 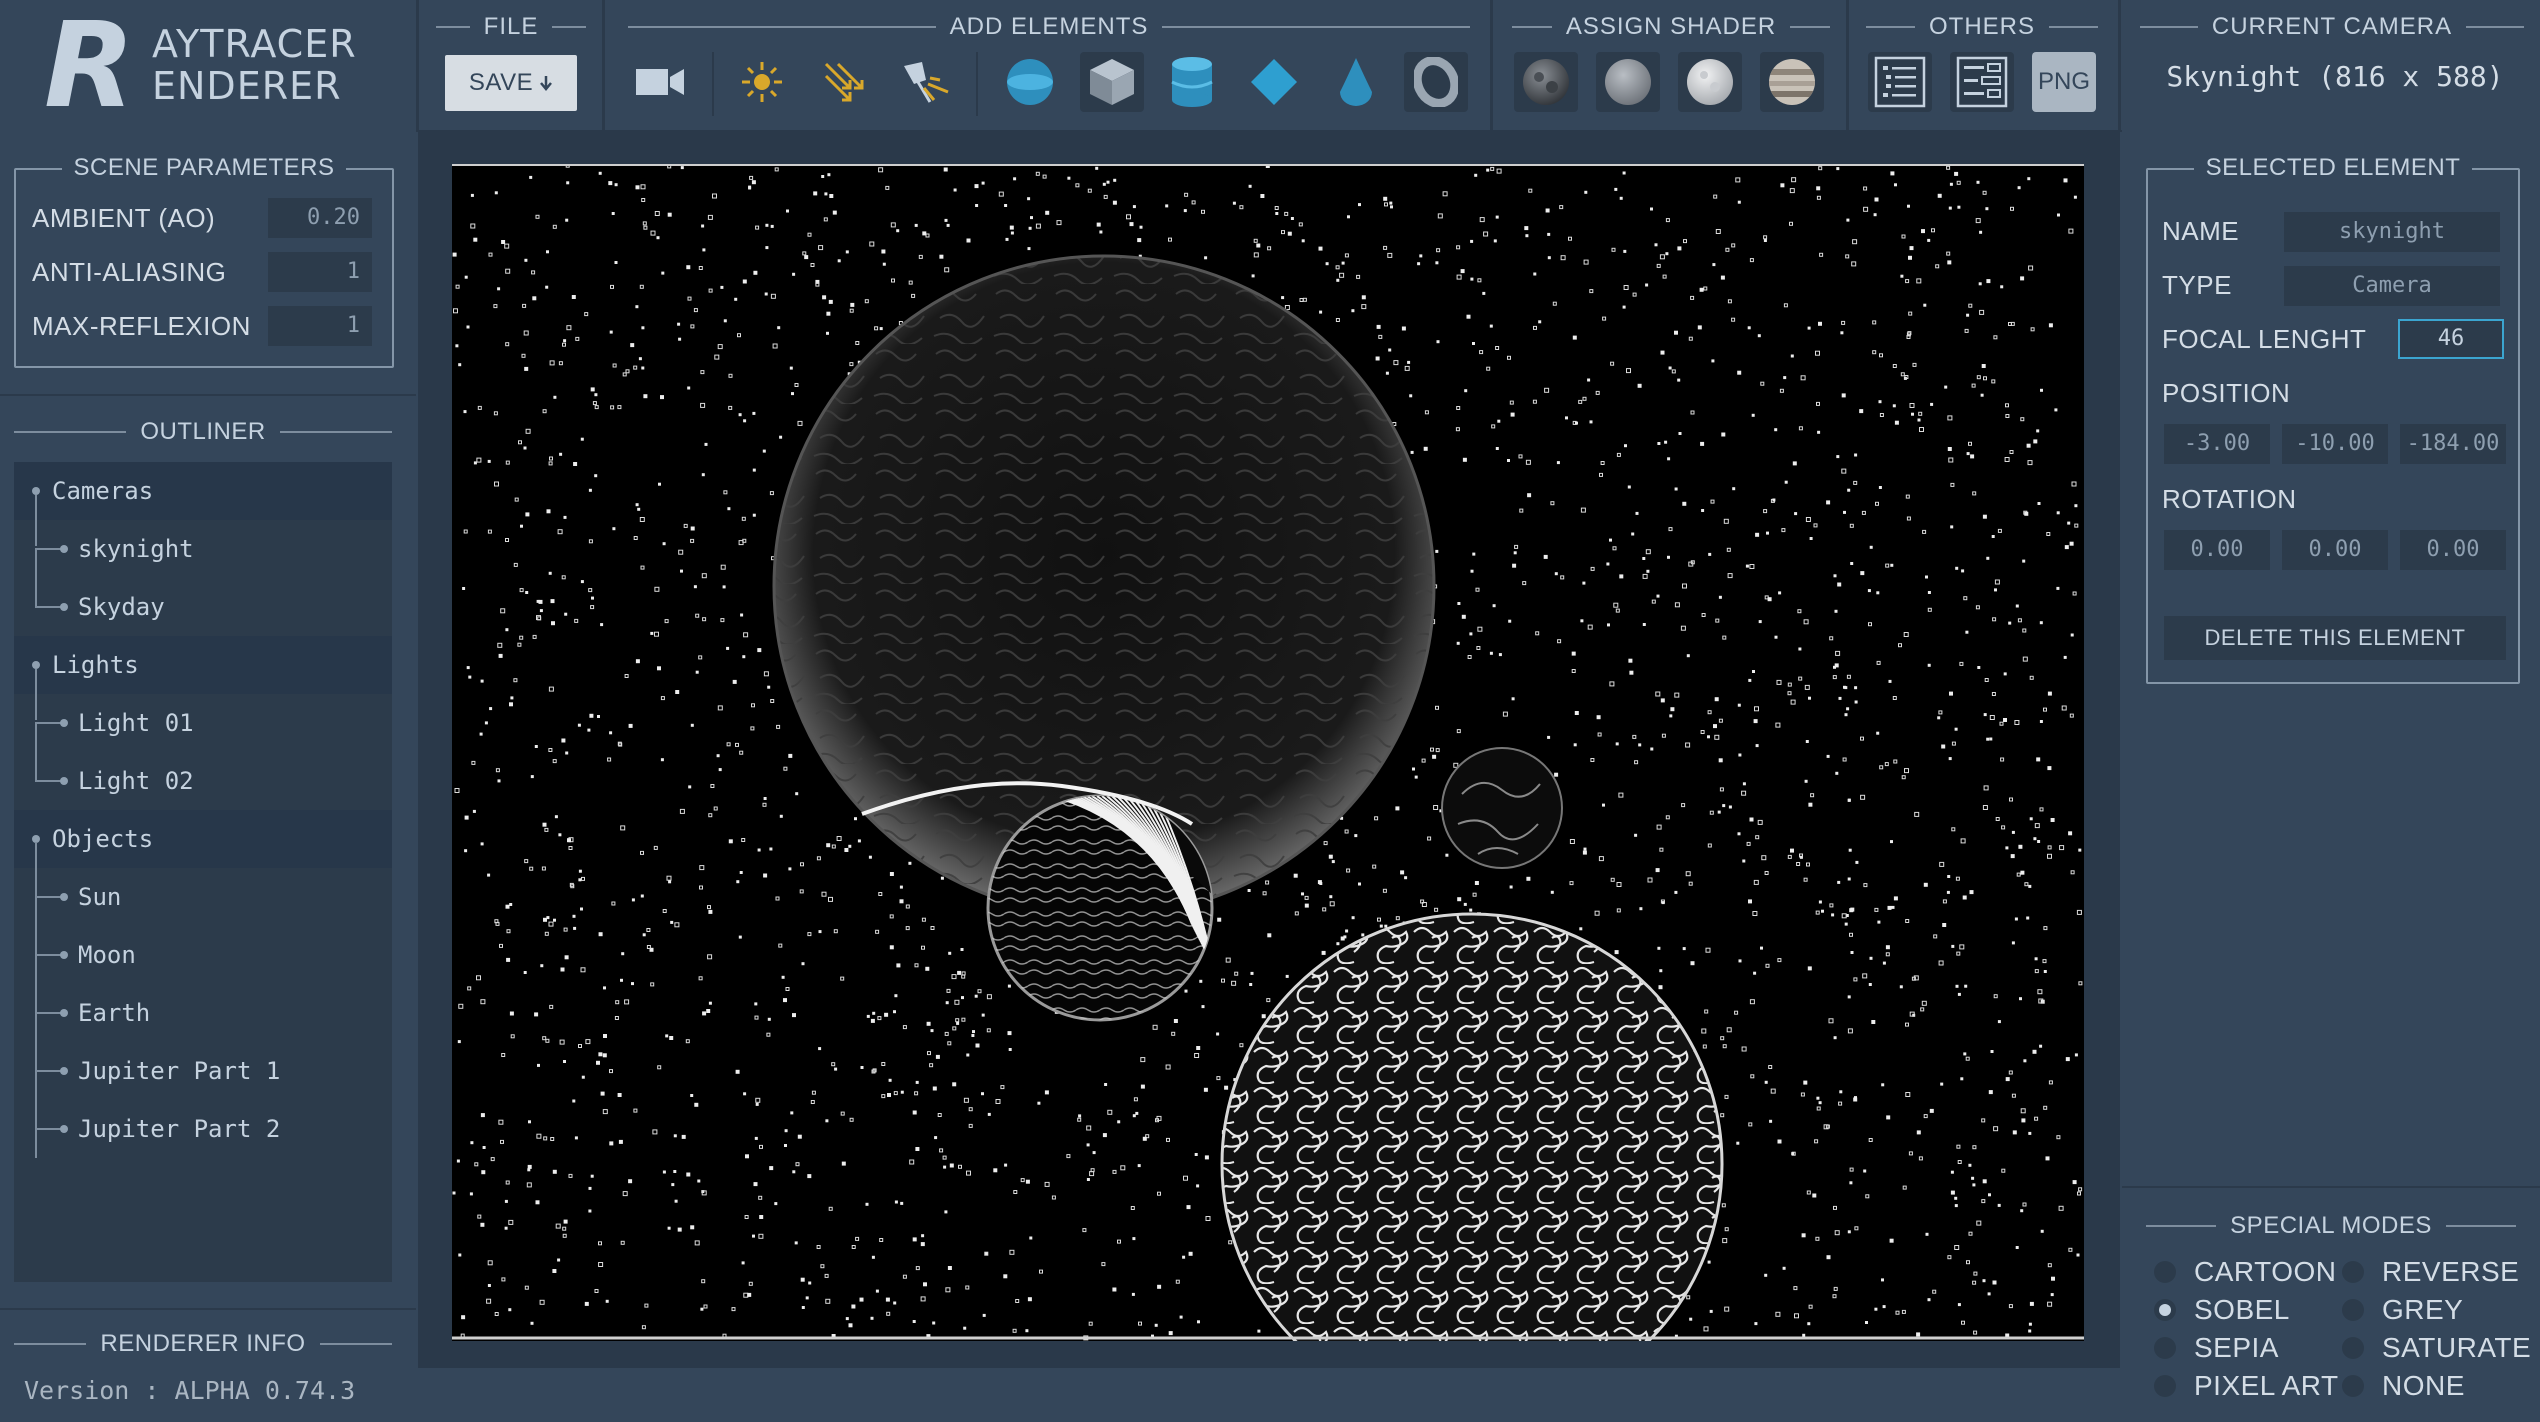 What do you see at coordinates (2402, 1310) in the screenshot?
I see `mode-grey: GREY` at bounding box center [2402, 1310].